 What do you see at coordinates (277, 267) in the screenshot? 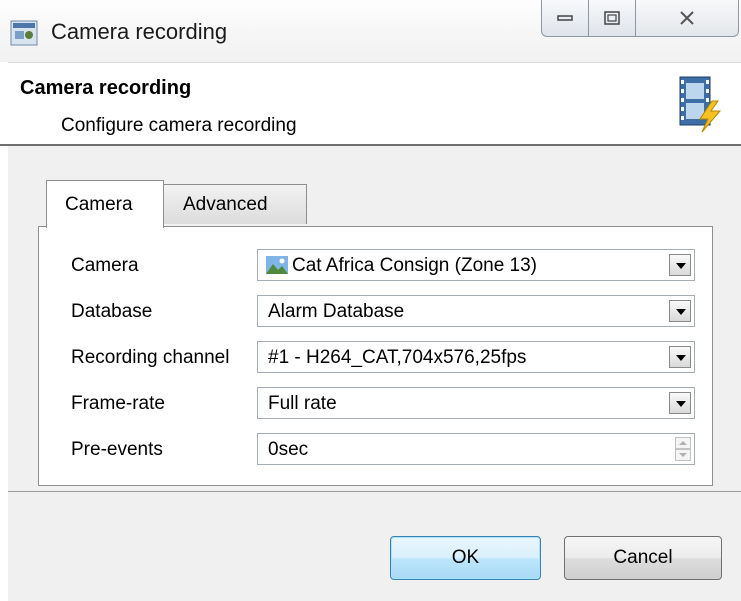
I see `camera-landscape-icon` at bounding box center [277, 267].